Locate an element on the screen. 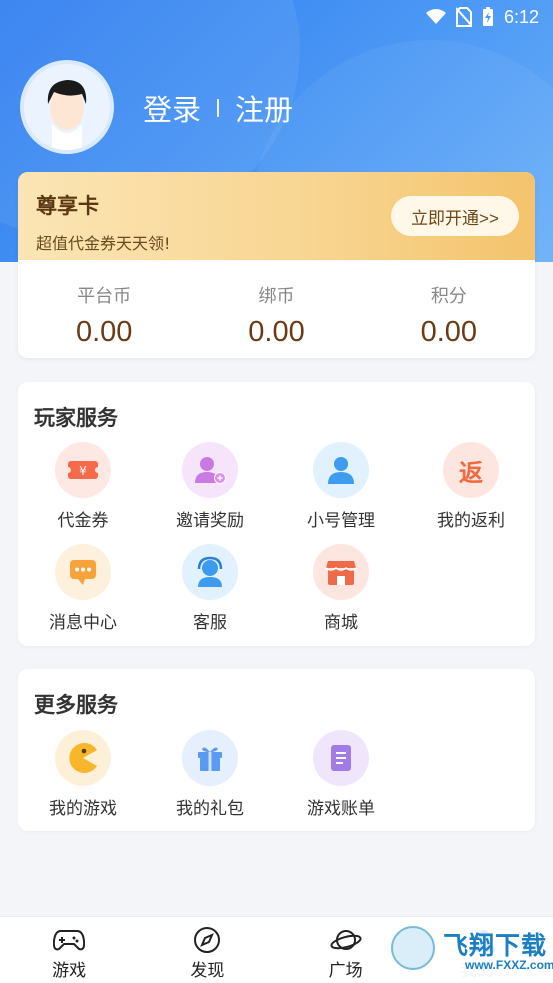  balance-label: 绑币 is located at coordinates (276, 296).